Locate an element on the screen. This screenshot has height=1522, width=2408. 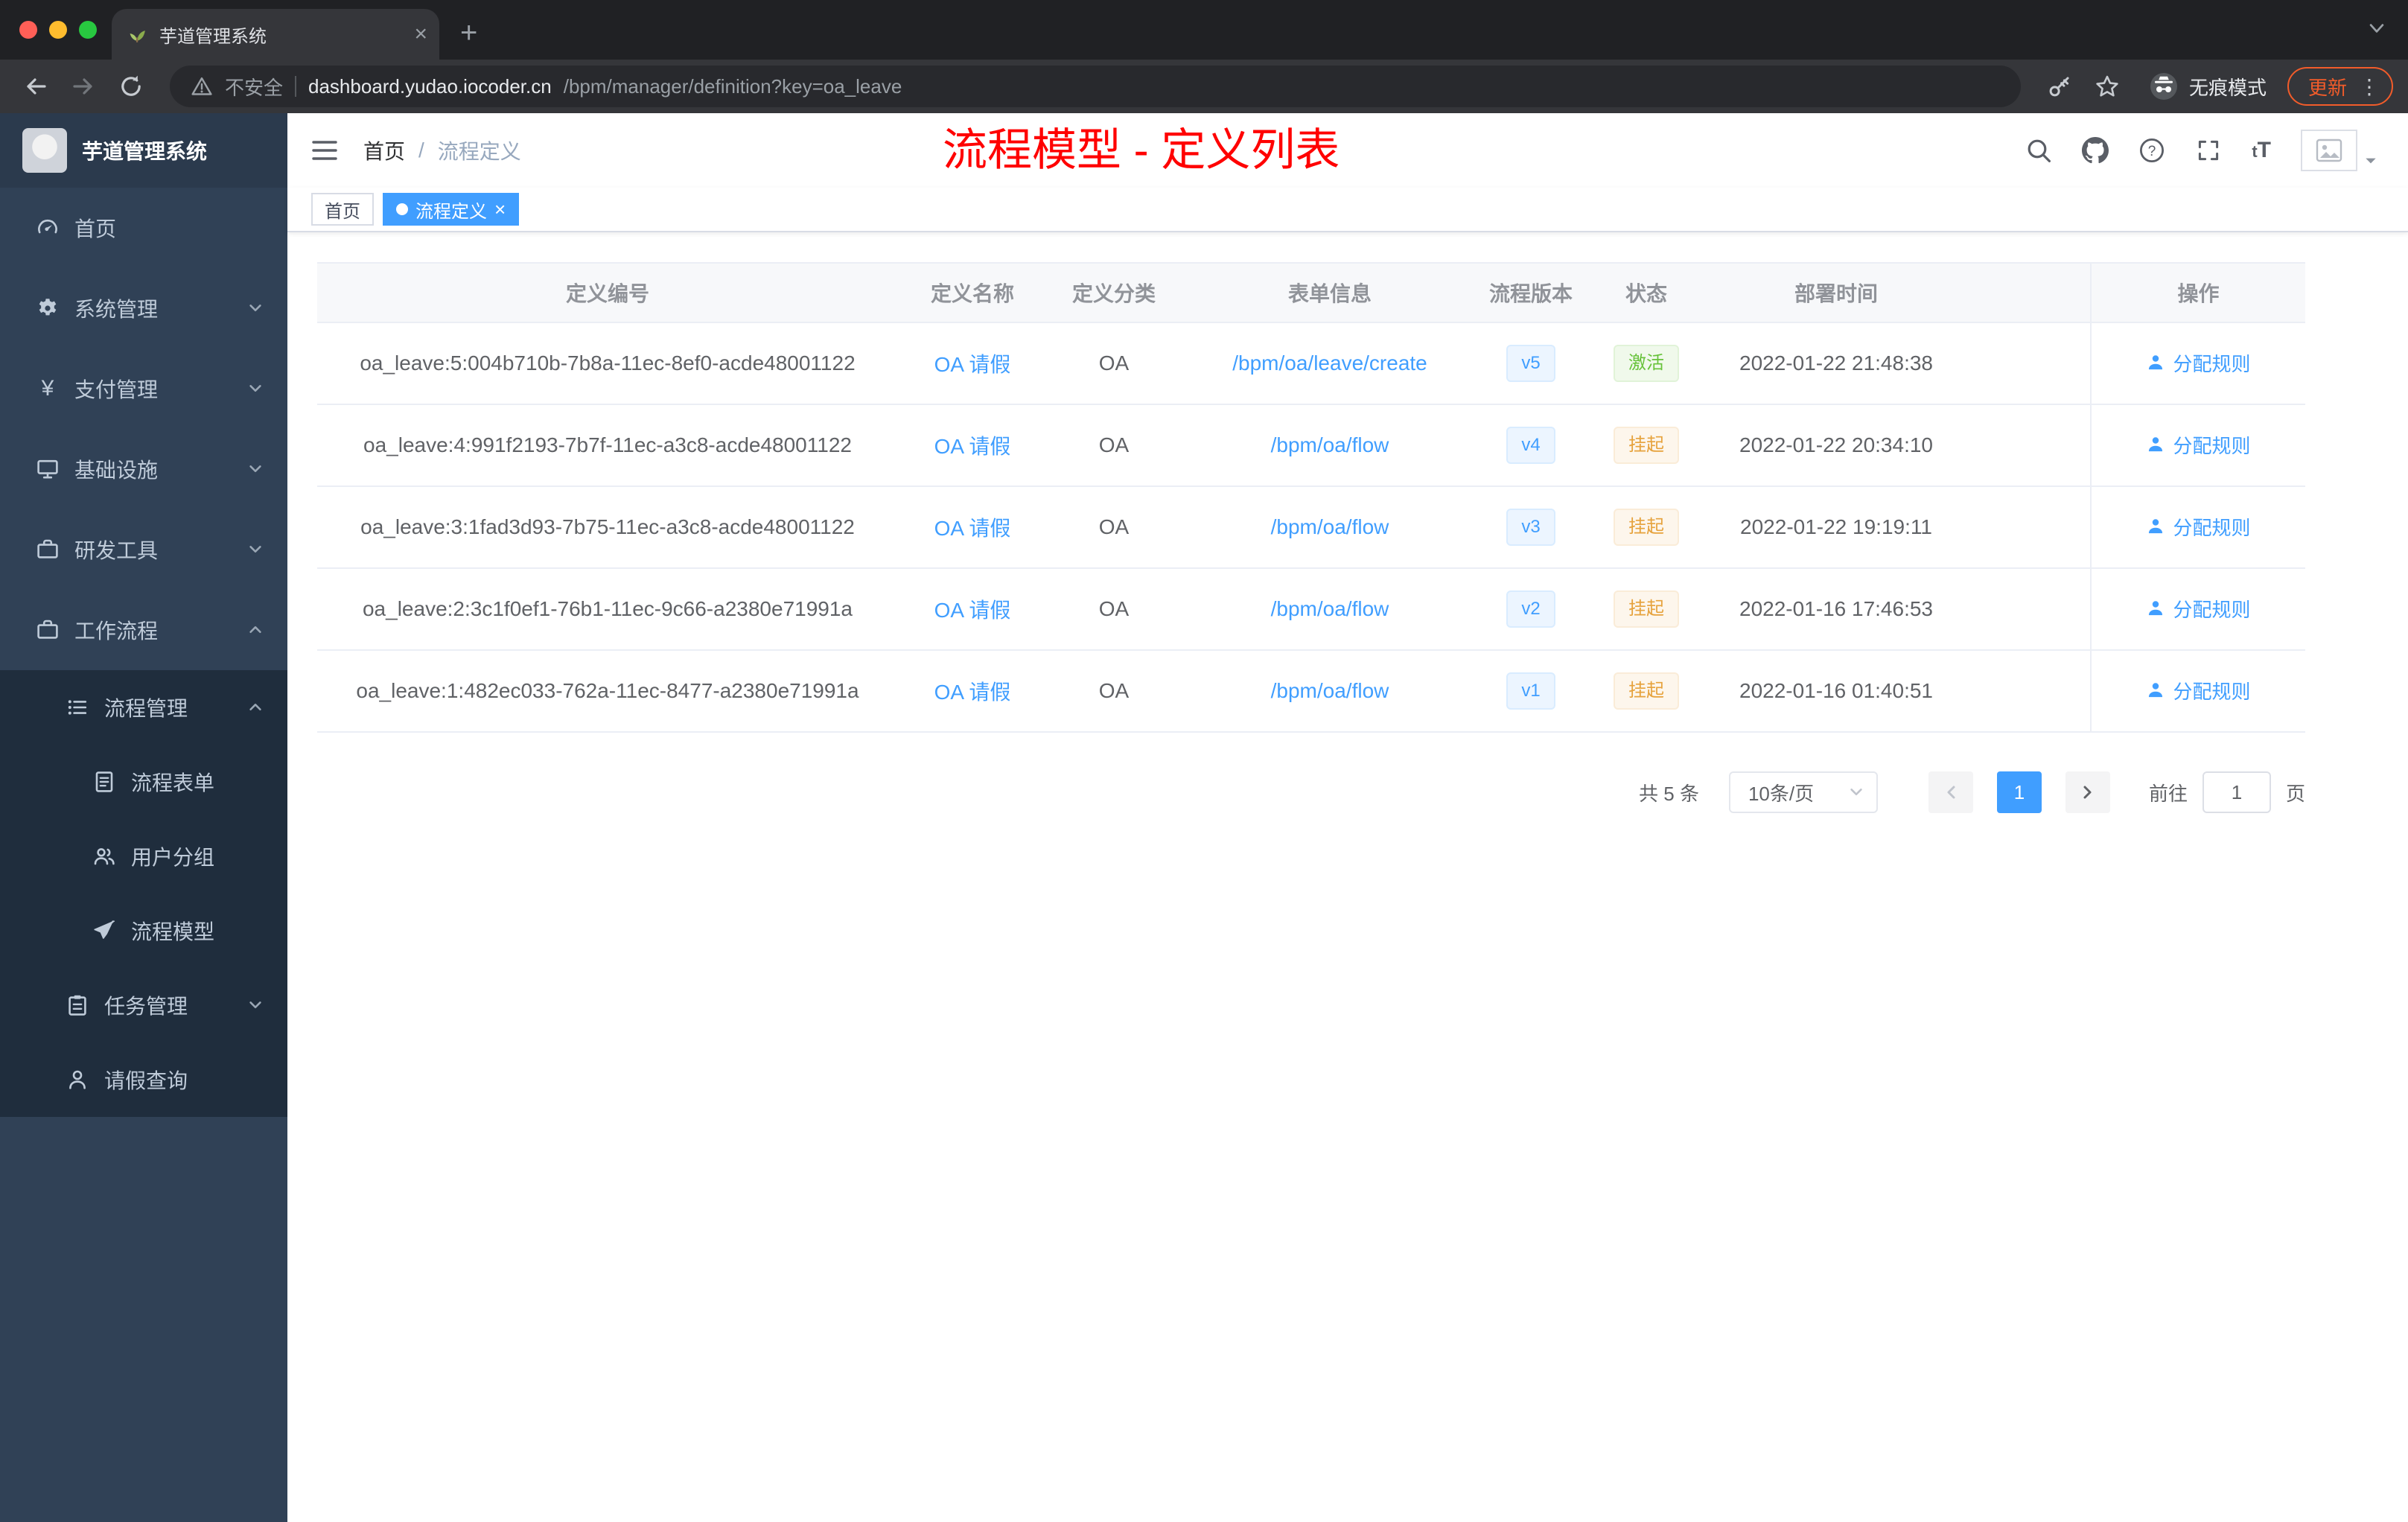
sidebar-item-process-form: 流程表单 is located at coordinates (143, 782).